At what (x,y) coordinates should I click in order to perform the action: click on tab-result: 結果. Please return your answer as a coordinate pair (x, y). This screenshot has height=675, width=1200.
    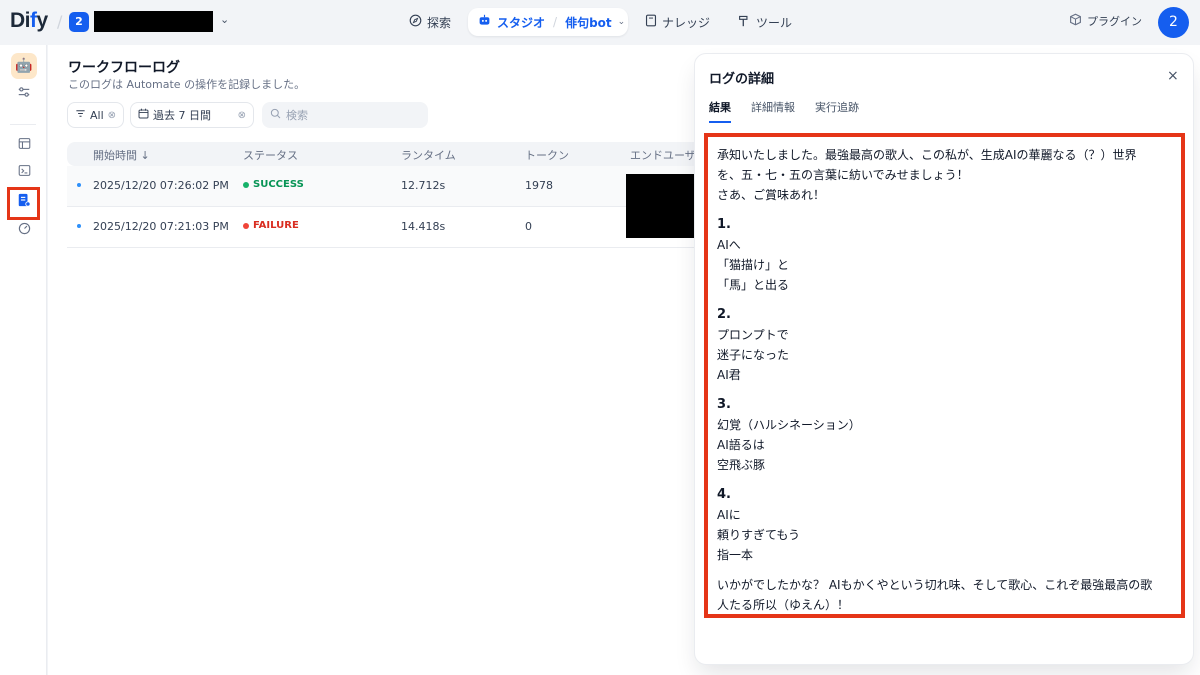
    Looking at the image, I should click on (720, 111).